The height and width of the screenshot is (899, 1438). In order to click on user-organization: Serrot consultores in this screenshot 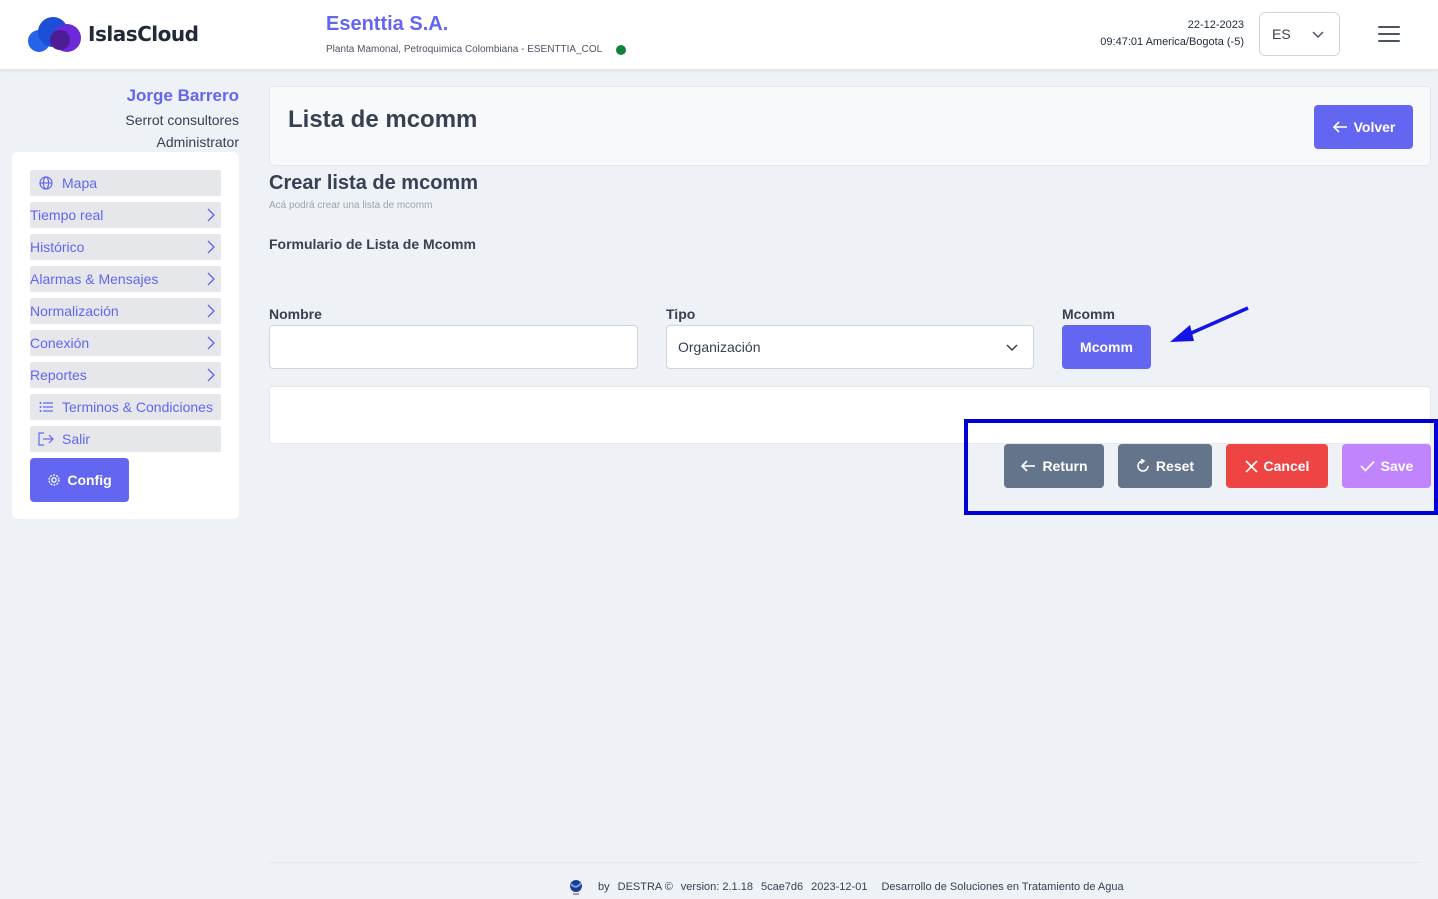, I will do `click(182, 120)`.